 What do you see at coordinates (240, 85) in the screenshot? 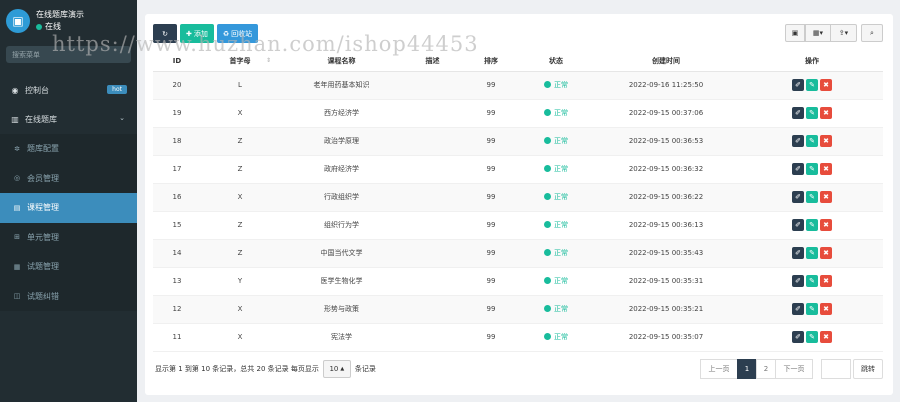
I see `cell-letter: L` at bounding box center [240, 85].